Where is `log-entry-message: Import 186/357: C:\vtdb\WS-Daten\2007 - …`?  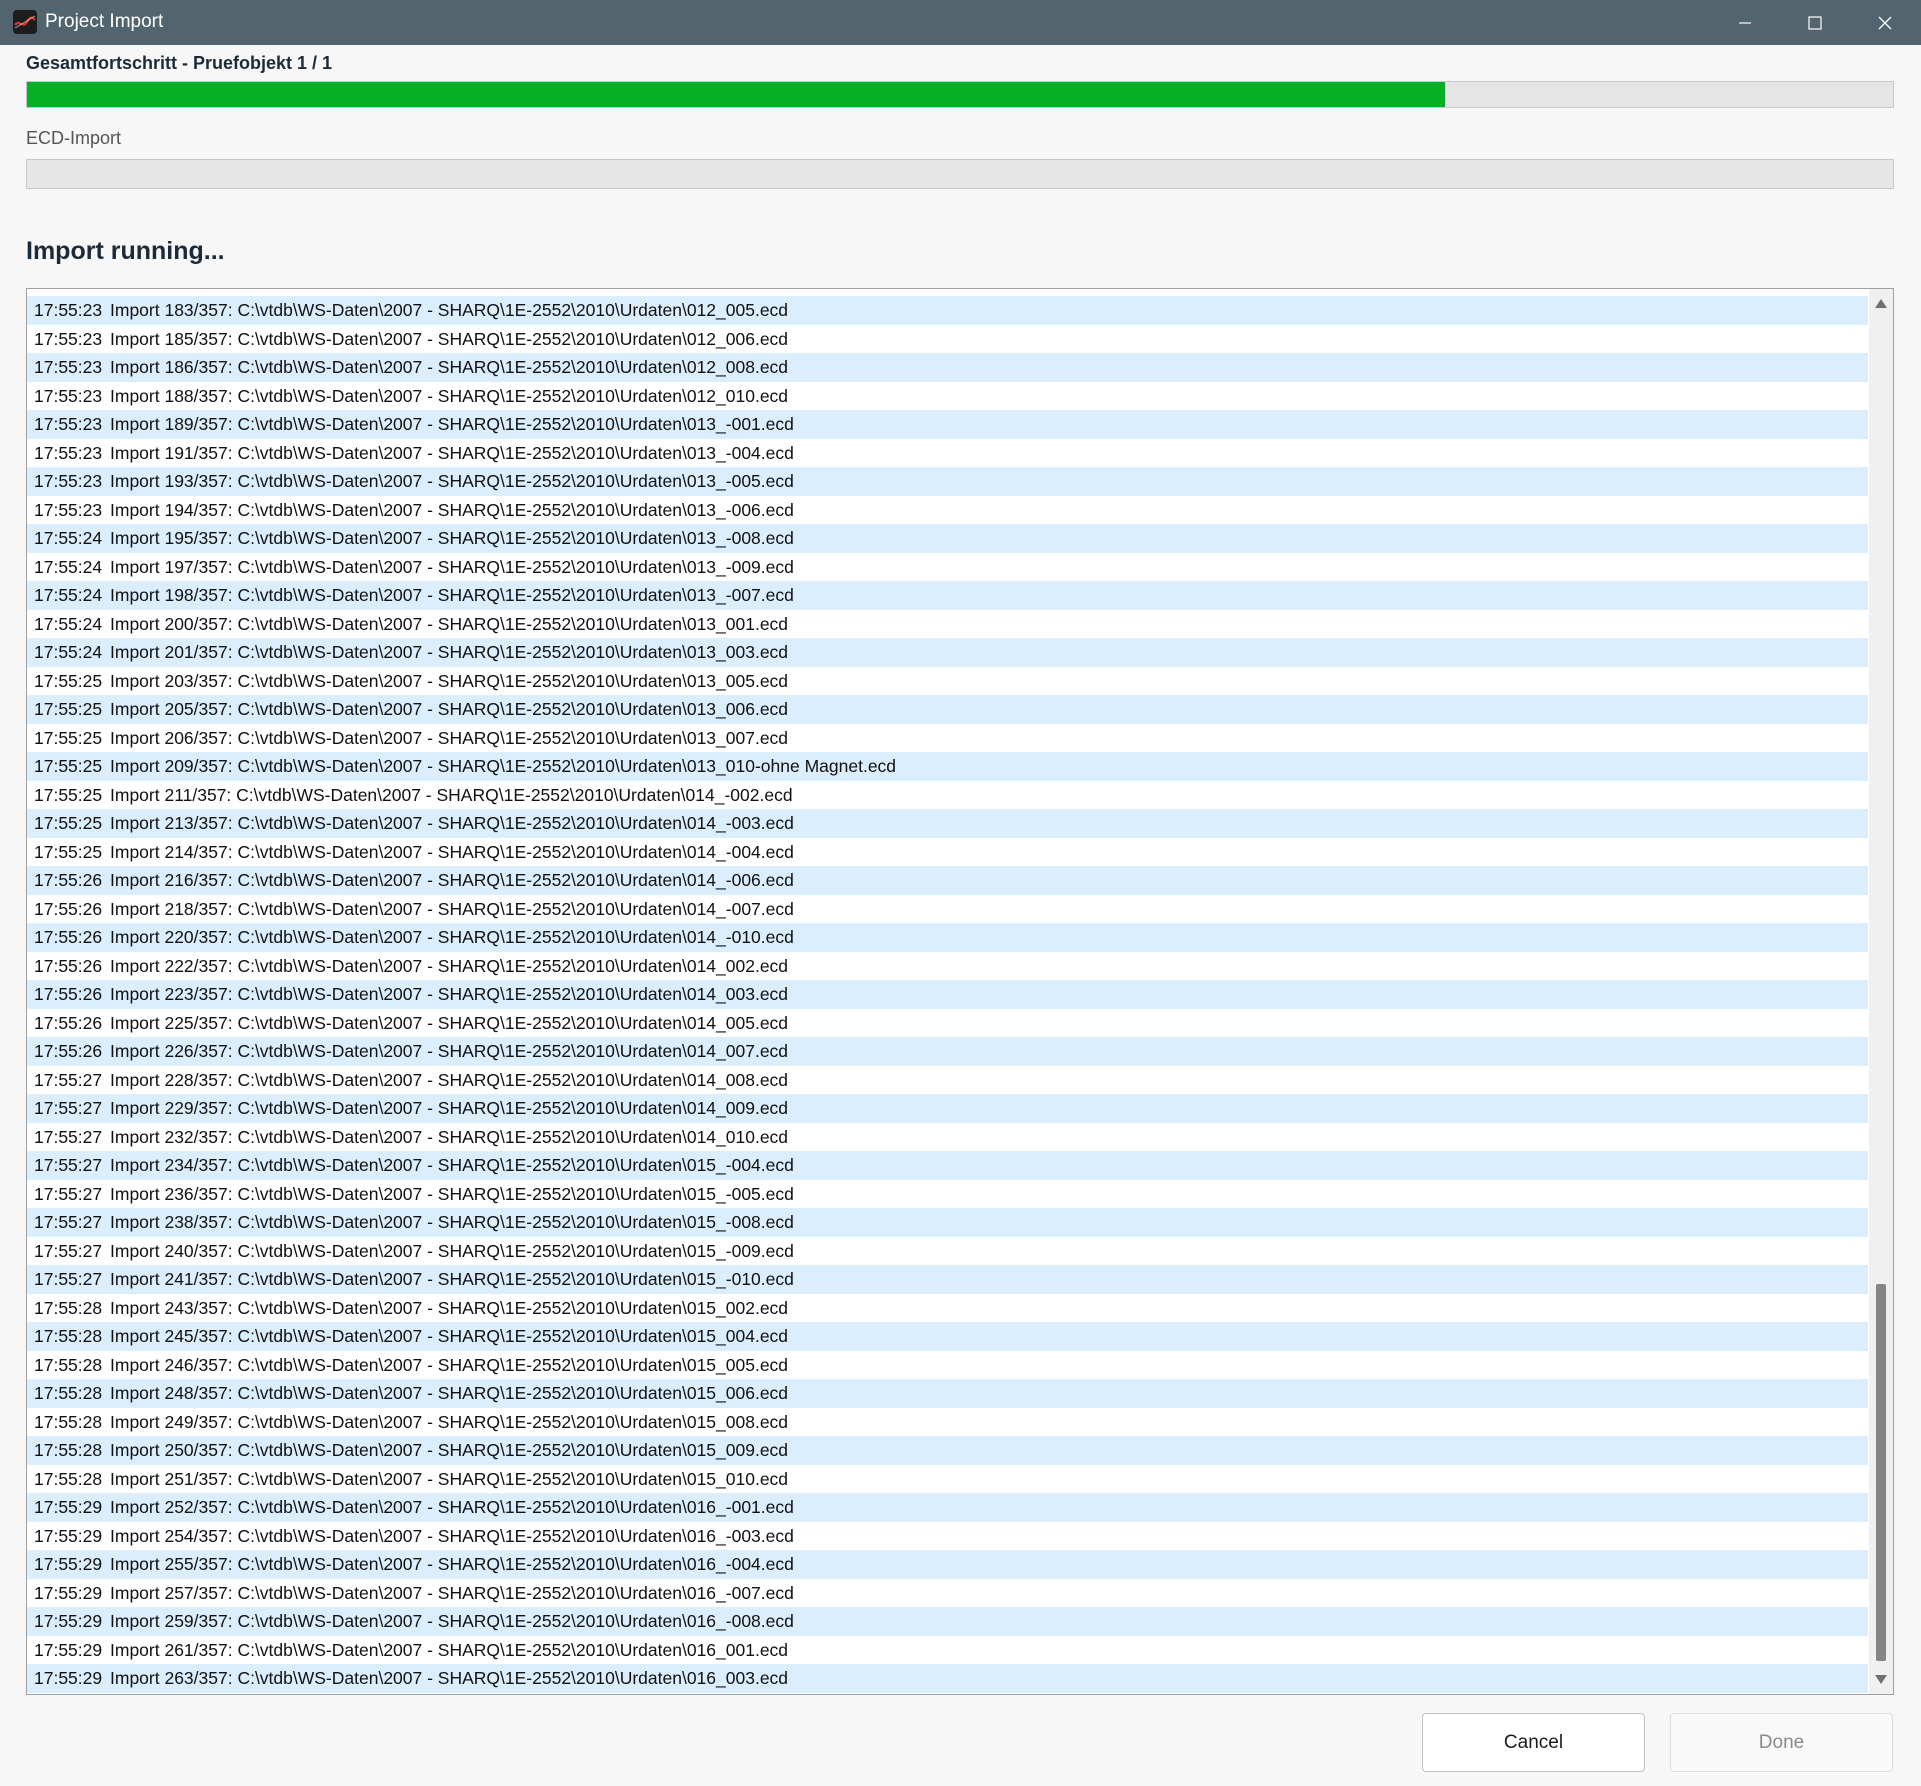
log-entry-message: Import 186/357: C:\vtdb\WS-Daten\2007 - … is located at coordinates (449, 367).